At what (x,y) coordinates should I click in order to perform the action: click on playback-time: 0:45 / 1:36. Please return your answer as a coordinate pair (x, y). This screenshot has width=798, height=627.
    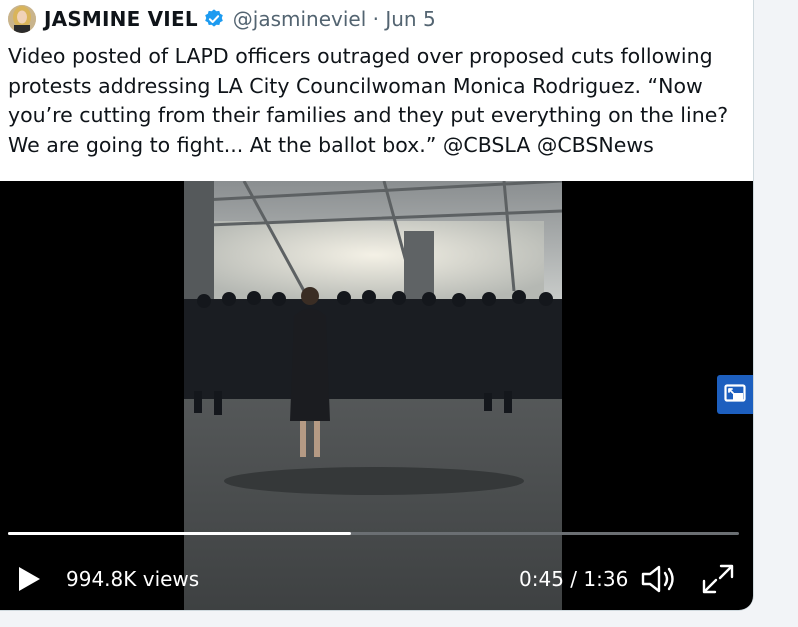
    Looking at the image, I should click on (573, 579).